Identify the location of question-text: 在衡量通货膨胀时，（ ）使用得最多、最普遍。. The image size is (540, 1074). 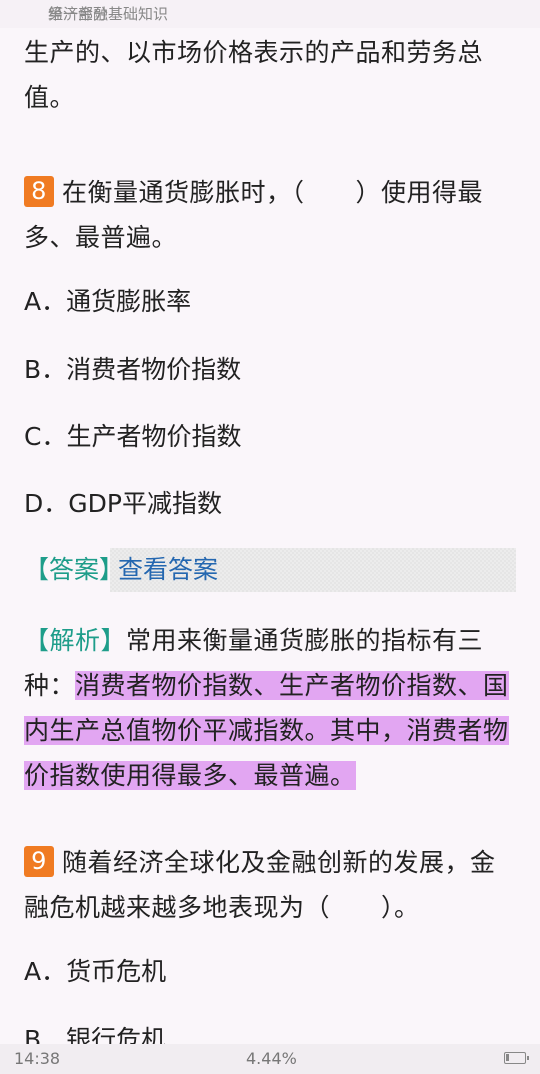
(254, 215).